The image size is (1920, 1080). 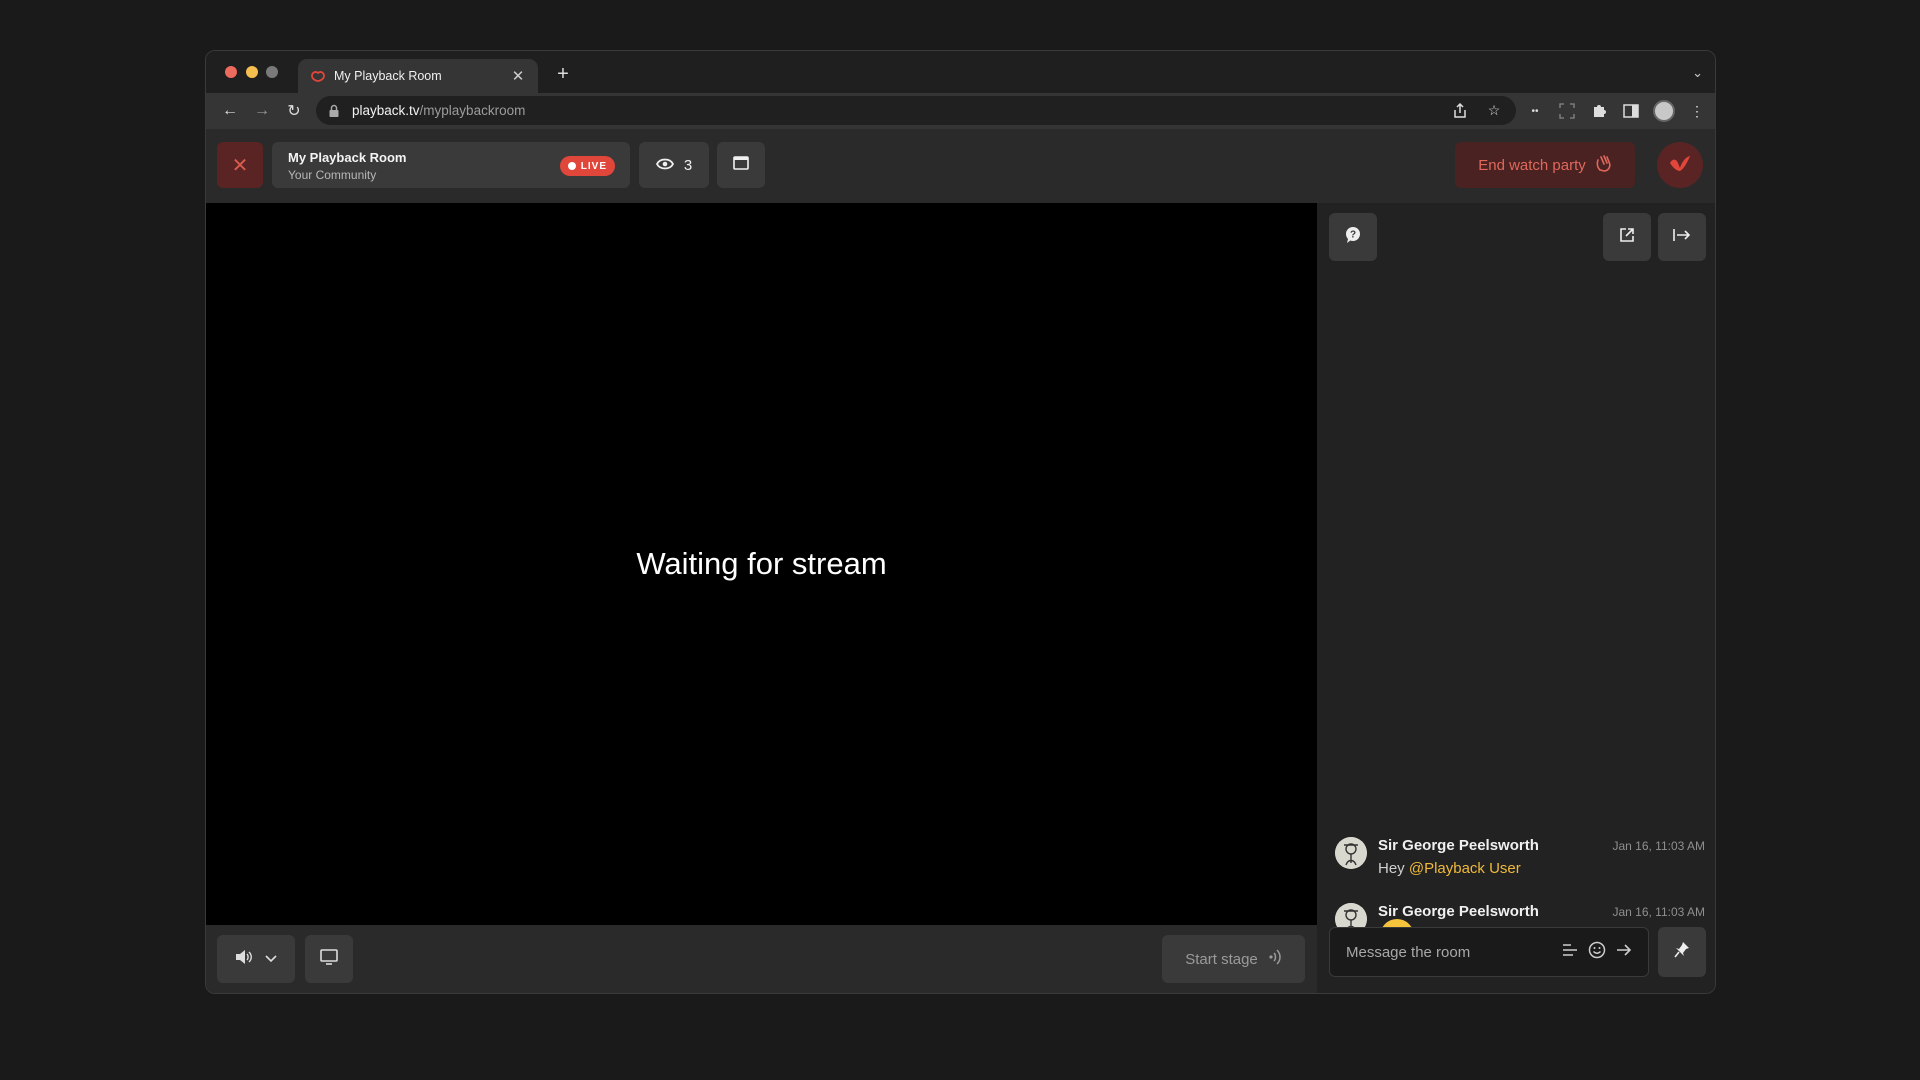 I want to click on help-bubble-icon: ?, so click(x=1353, y=237).